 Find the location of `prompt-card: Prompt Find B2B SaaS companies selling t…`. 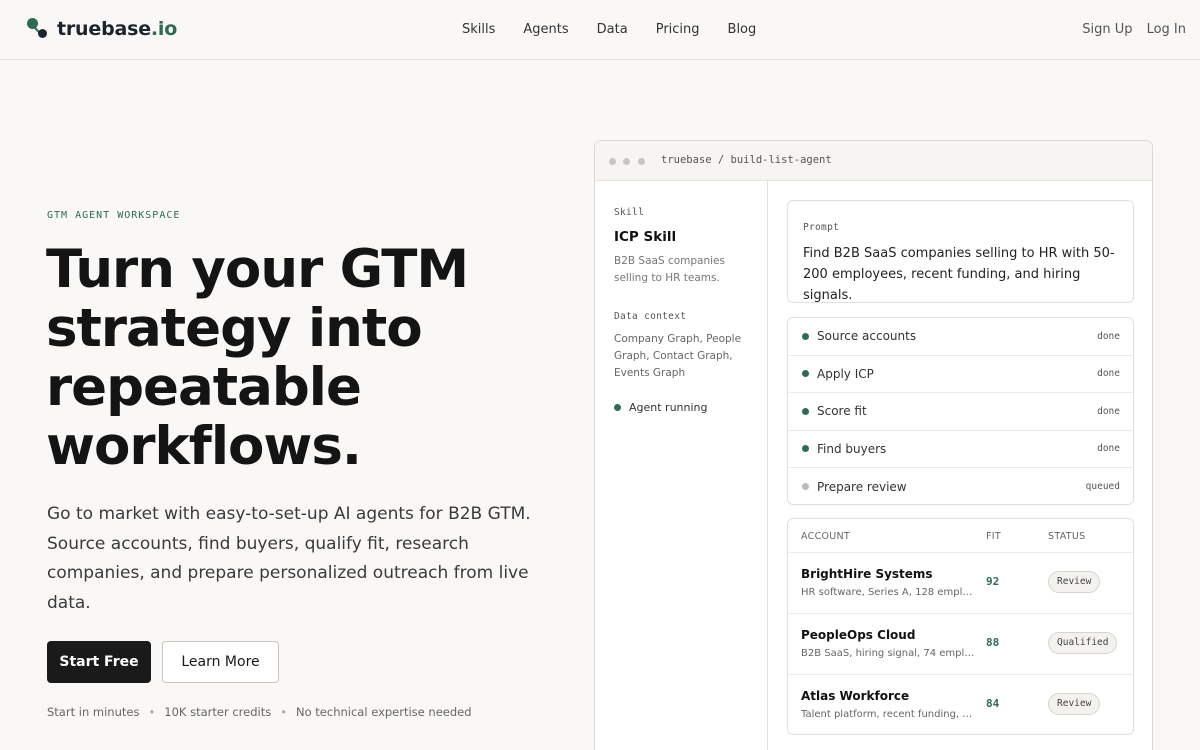

prompt-card: Prompt Find B2B SaaS companies selling t… is located at coordinates (960, 251).